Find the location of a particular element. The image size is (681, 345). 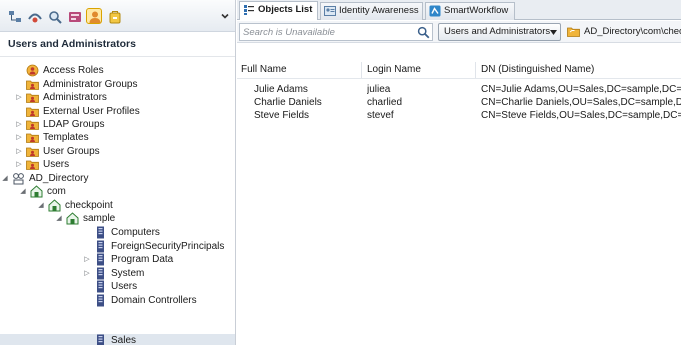

tree-item-label: Computers is located at coordinates (135, 232).